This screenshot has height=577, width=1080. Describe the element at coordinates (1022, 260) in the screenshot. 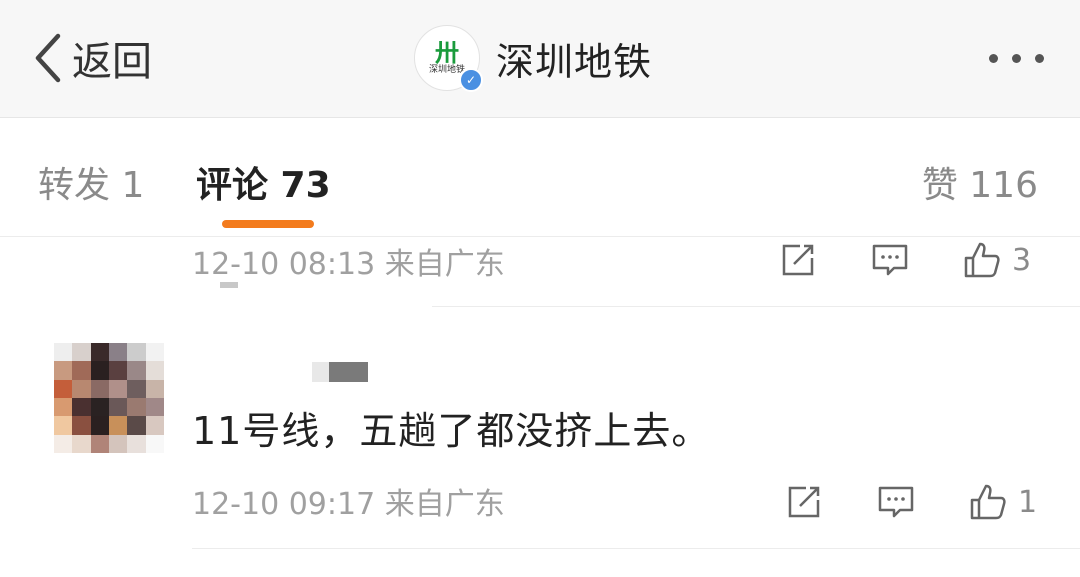

I see `like-count: 3` at that location.